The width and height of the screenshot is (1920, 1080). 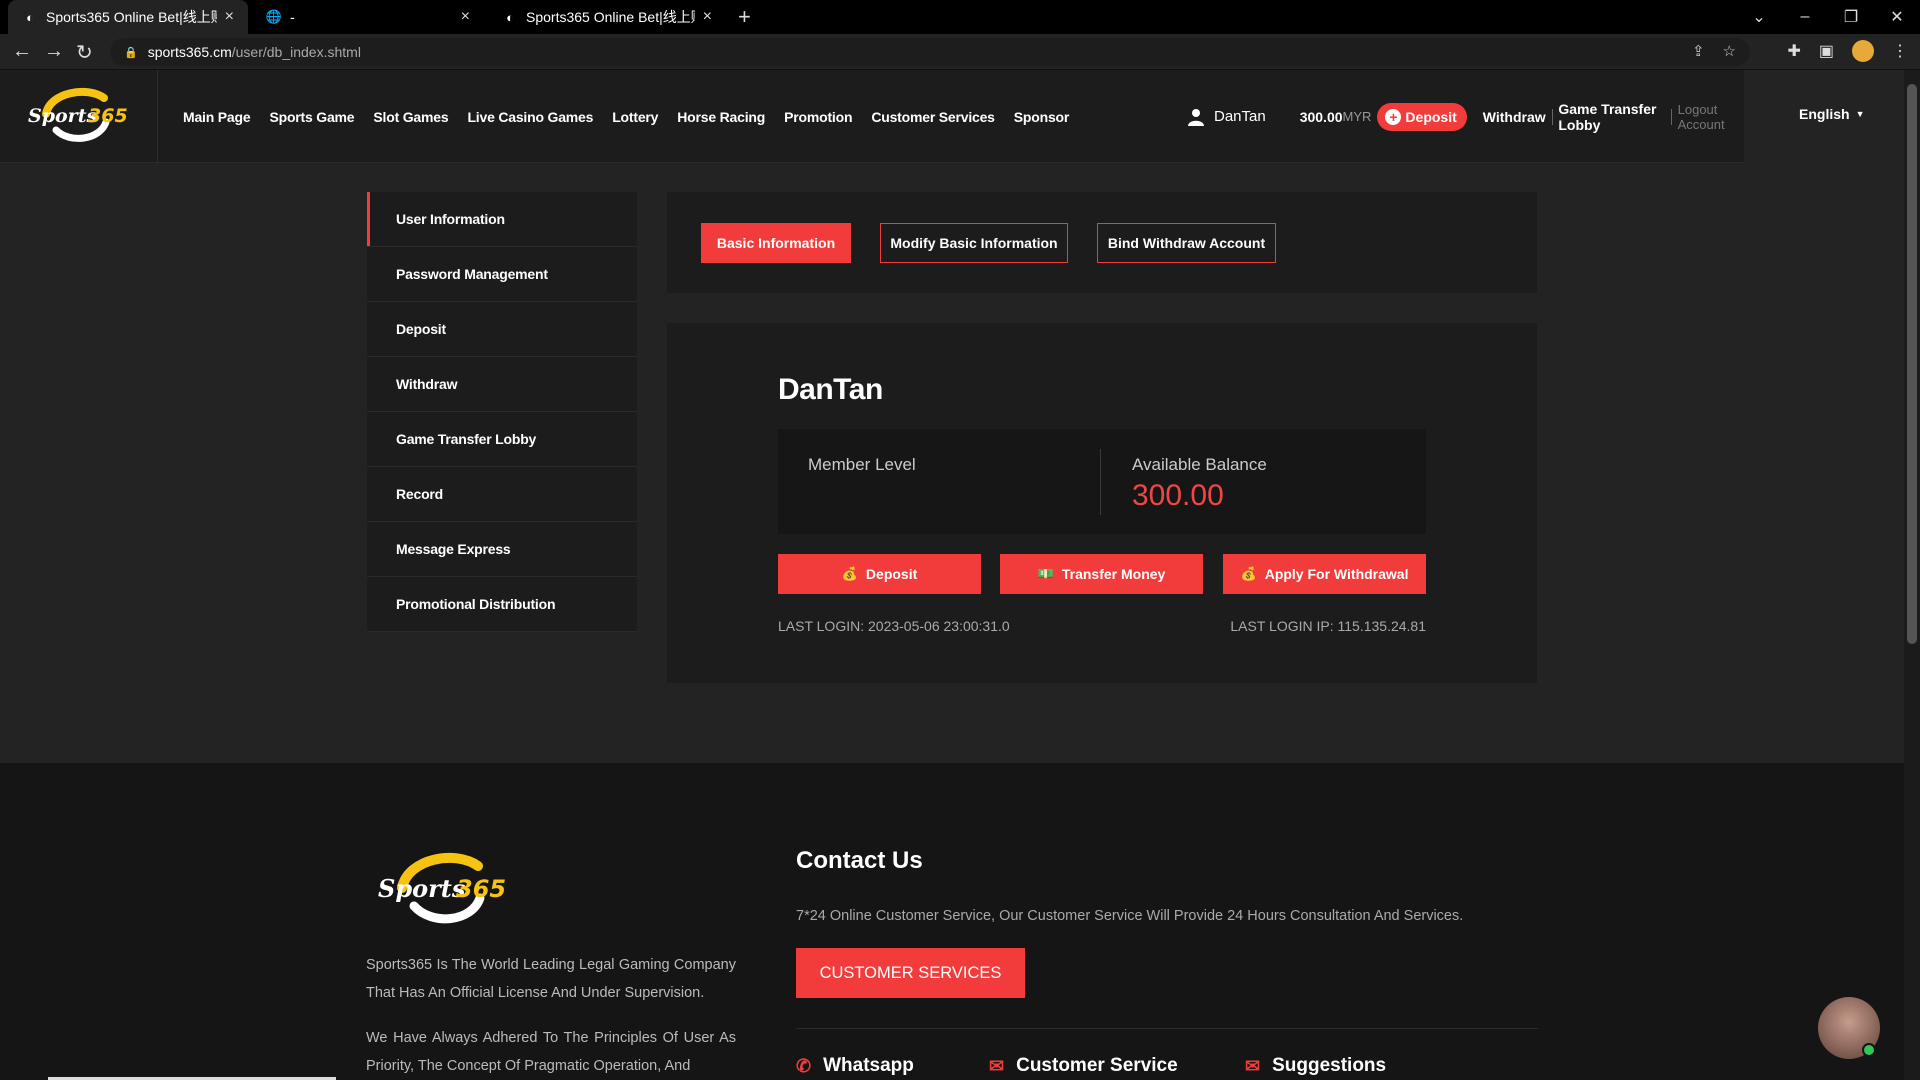 I want to click on header-divider, so click(x=157, y=116).